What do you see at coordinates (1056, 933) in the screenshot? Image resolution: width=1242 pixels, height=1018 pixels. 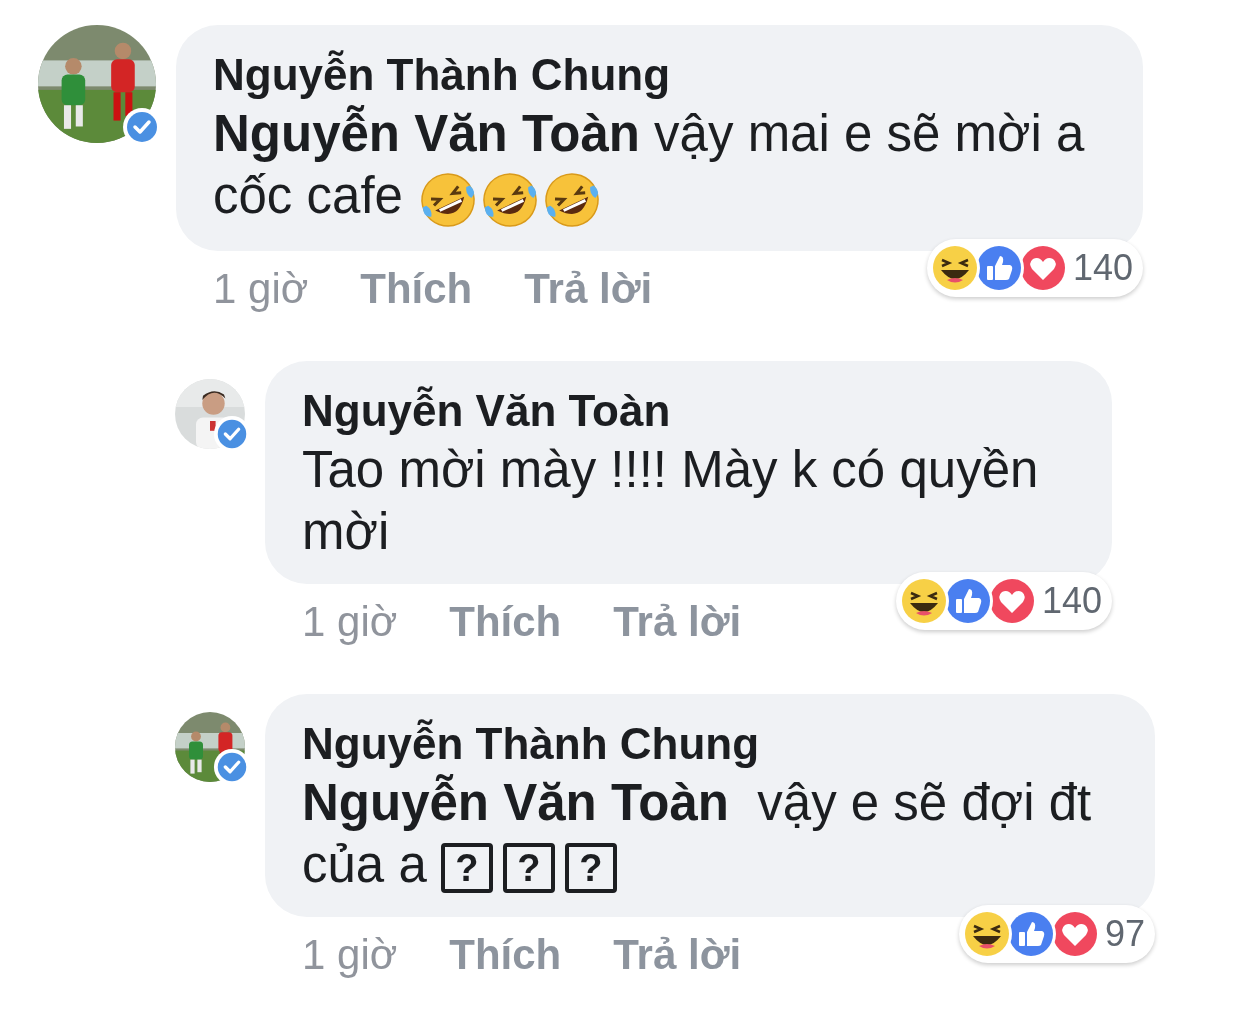 I see `reaction-summary: 97` at bounding box center [1056, 933].